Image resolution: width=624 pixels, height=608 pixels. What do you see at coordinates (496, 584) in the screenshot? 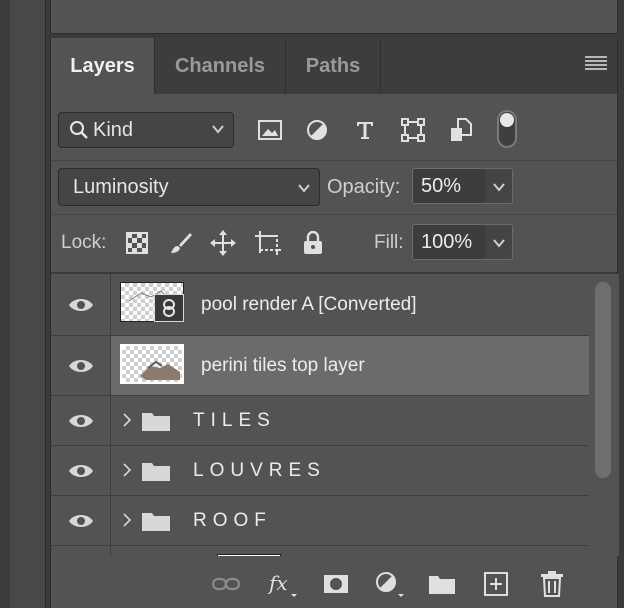
I see `new-layer-icon` at bounding box center [496, 584].